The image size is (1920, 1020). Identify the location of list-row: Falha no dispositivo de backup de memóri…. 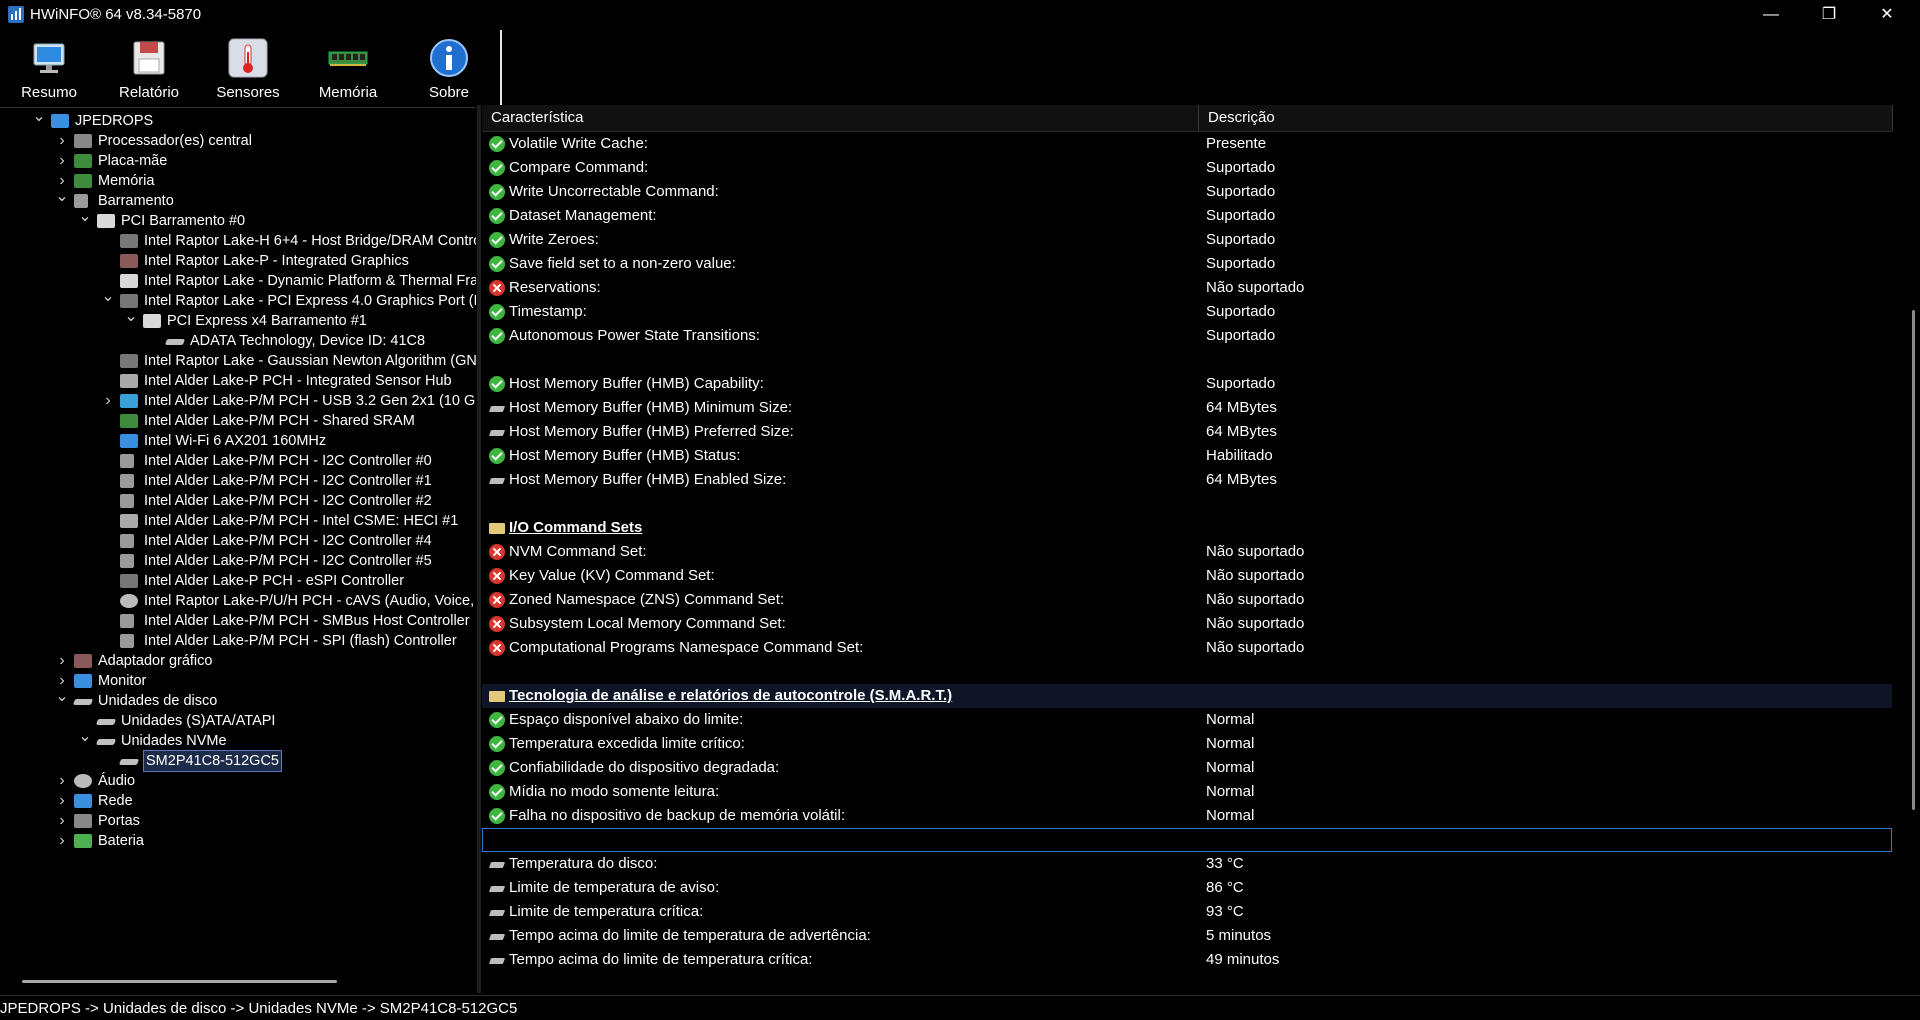
(1187, 816).